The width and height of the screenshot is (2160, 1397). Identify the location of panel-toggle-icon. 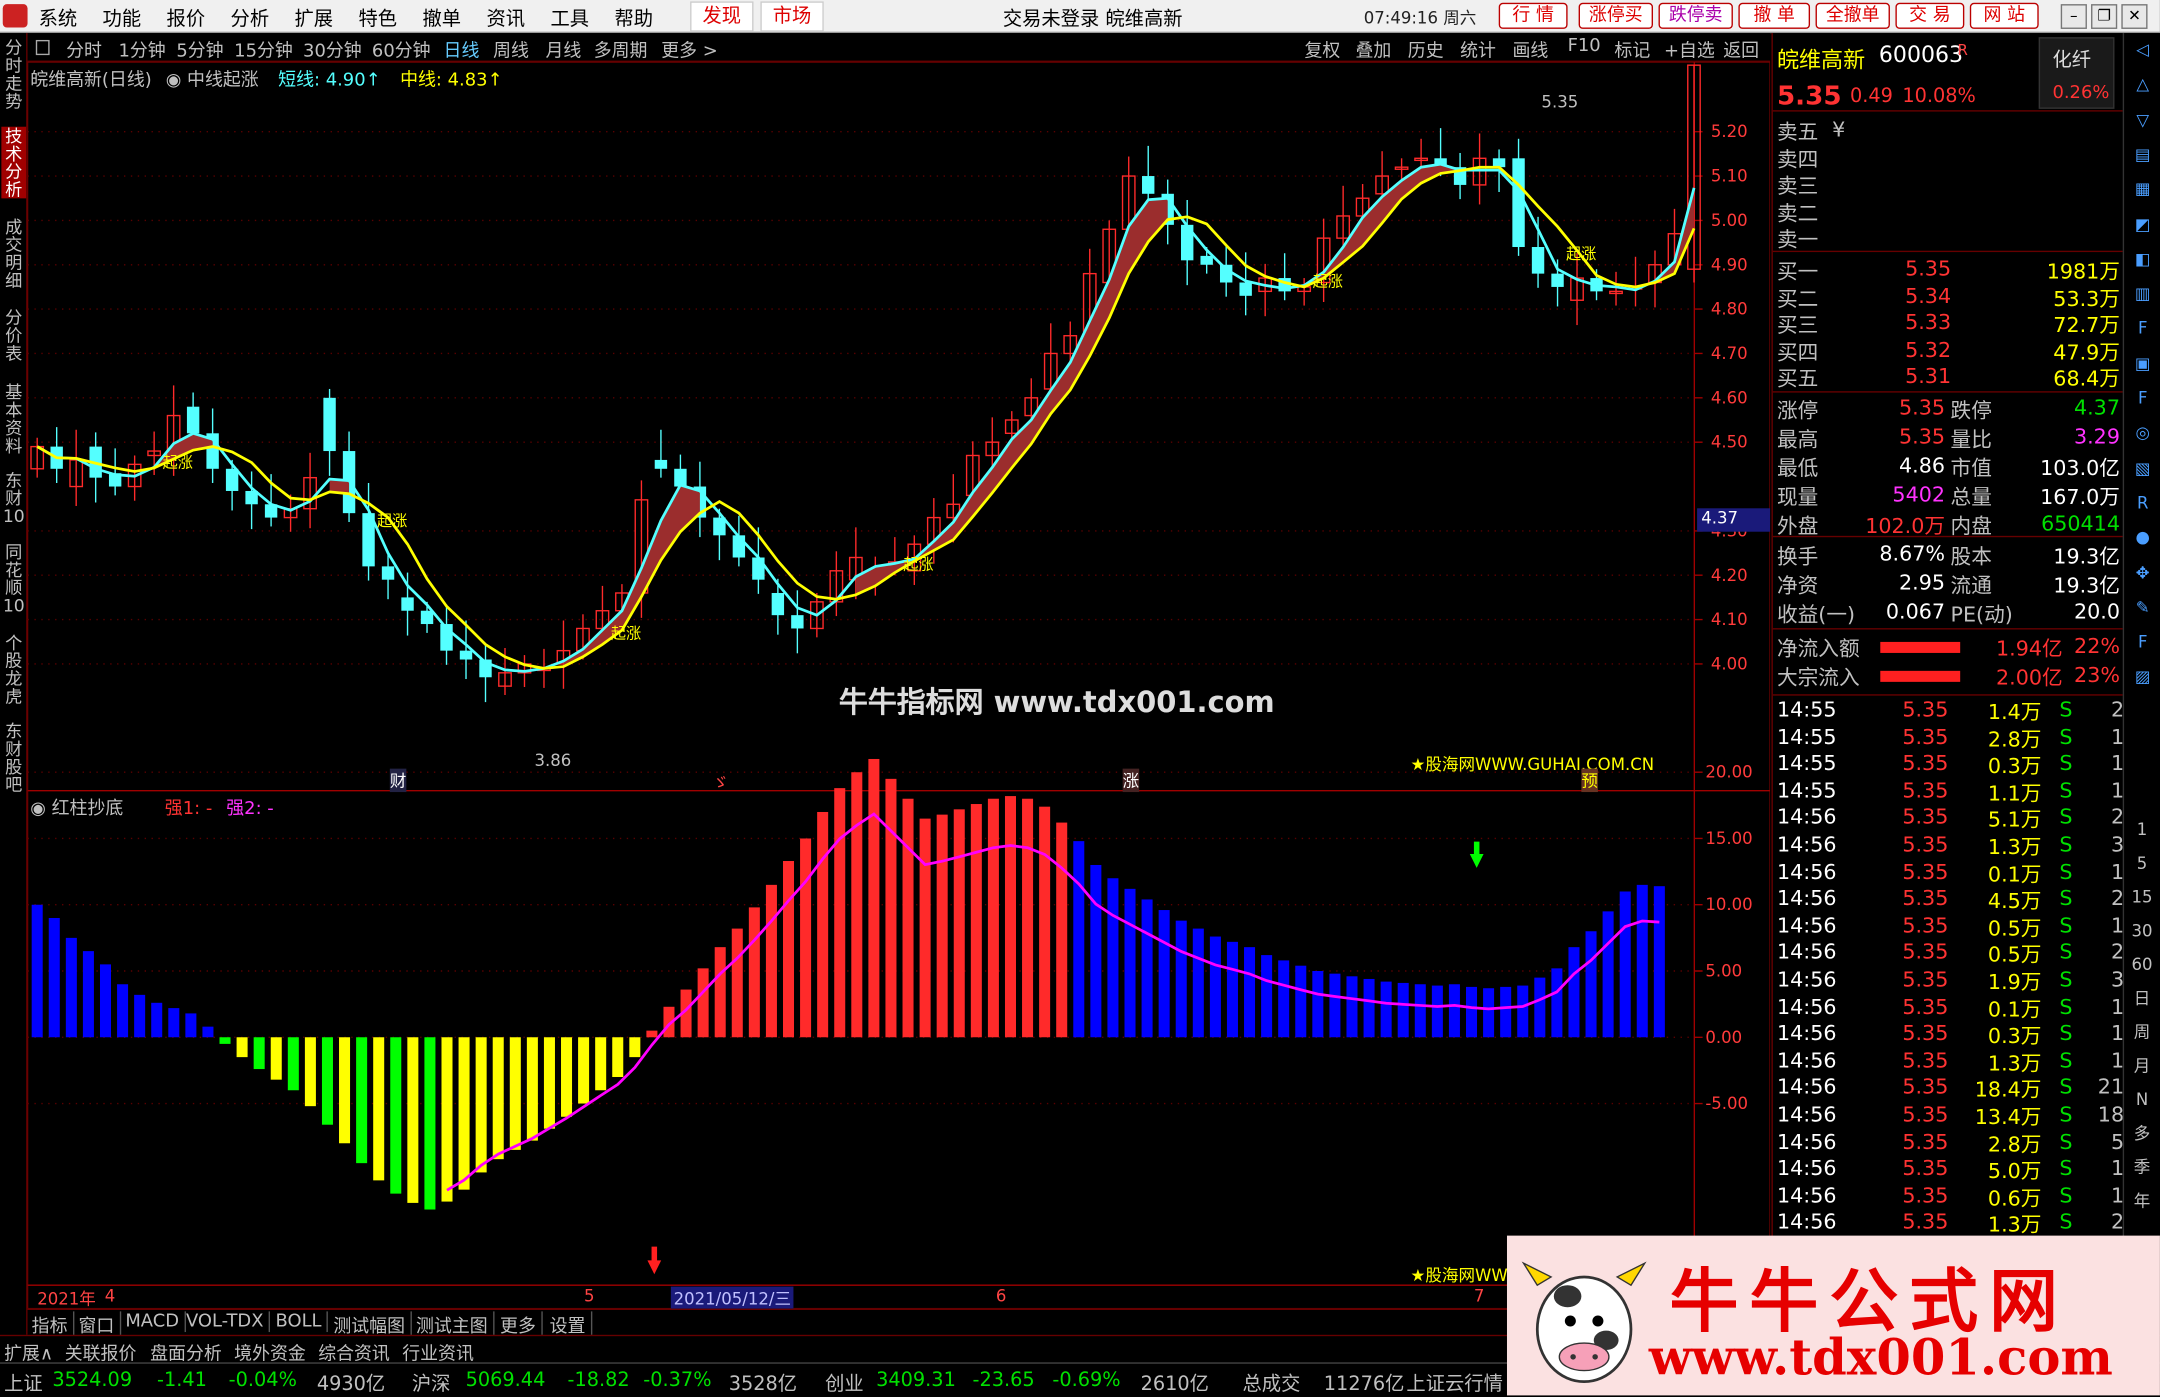
(42, 47).